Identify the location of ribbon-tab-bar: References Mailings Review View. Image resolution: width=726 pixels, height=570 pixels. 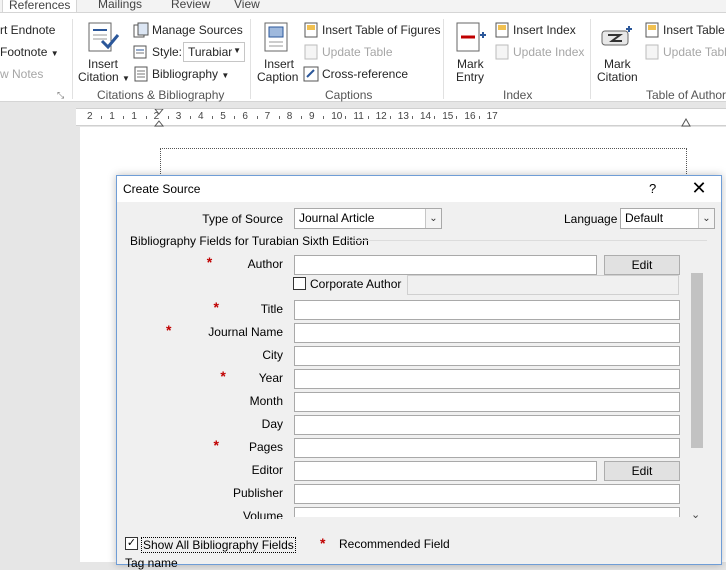
(363, 6).